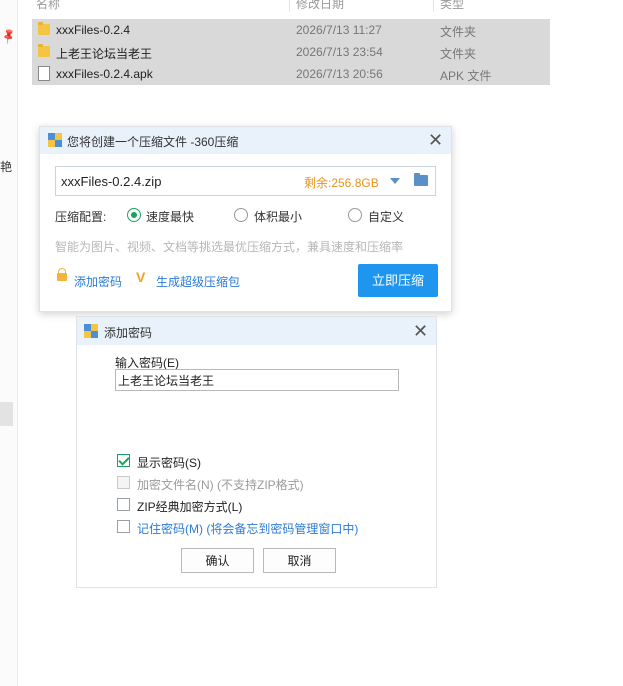  What do you see at coordinates (134, 215) in the screenshot?
I see `radio-speed-fastest` at bounding box center [134, 215].